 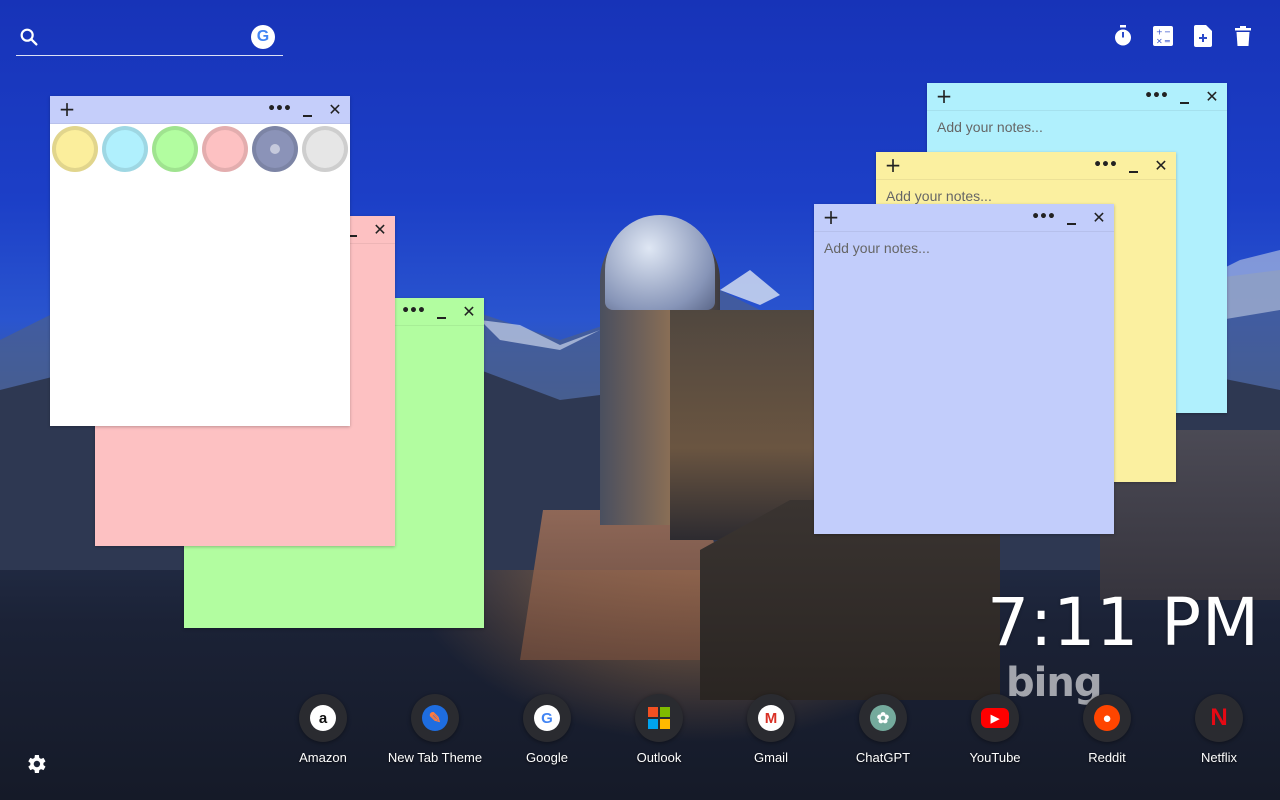 I want to click on google-icon: G, so click(x=547, y=718).